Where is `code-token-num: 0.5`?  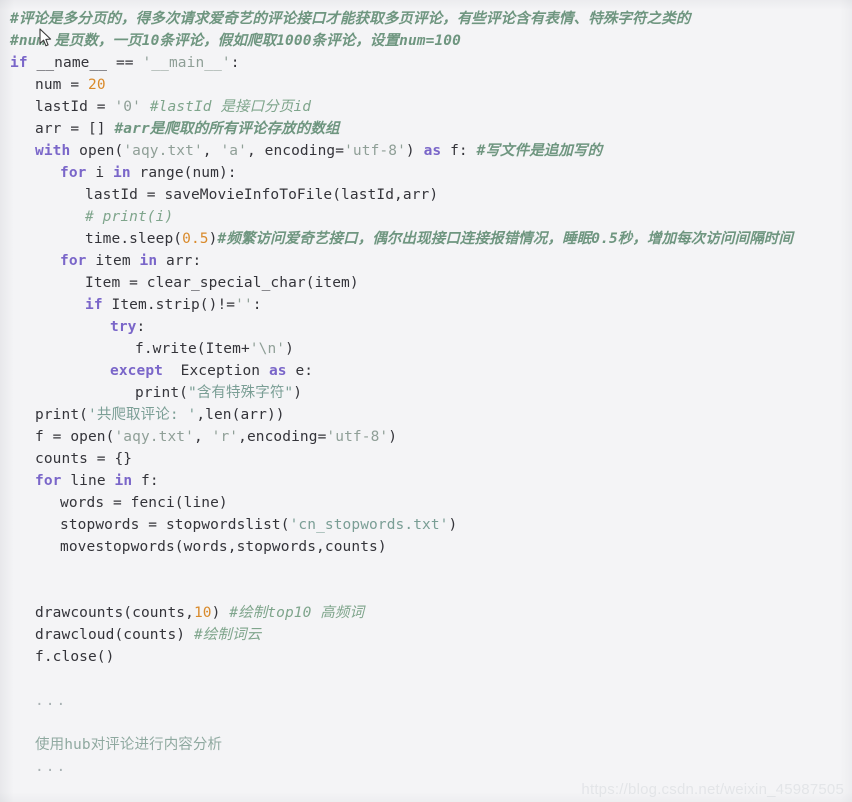 code-token-num: 0.5 is located at coordinates (195, 239).